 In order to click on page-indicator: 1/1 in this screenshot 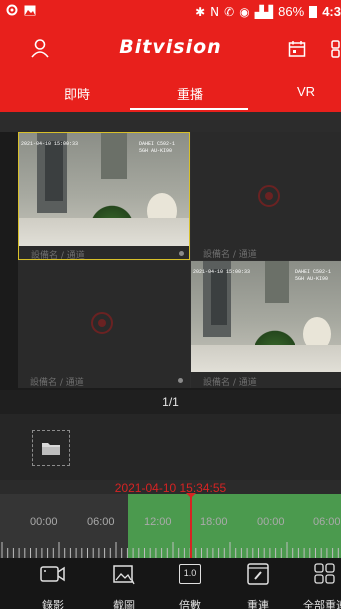, I will do `click(170, 402)`.